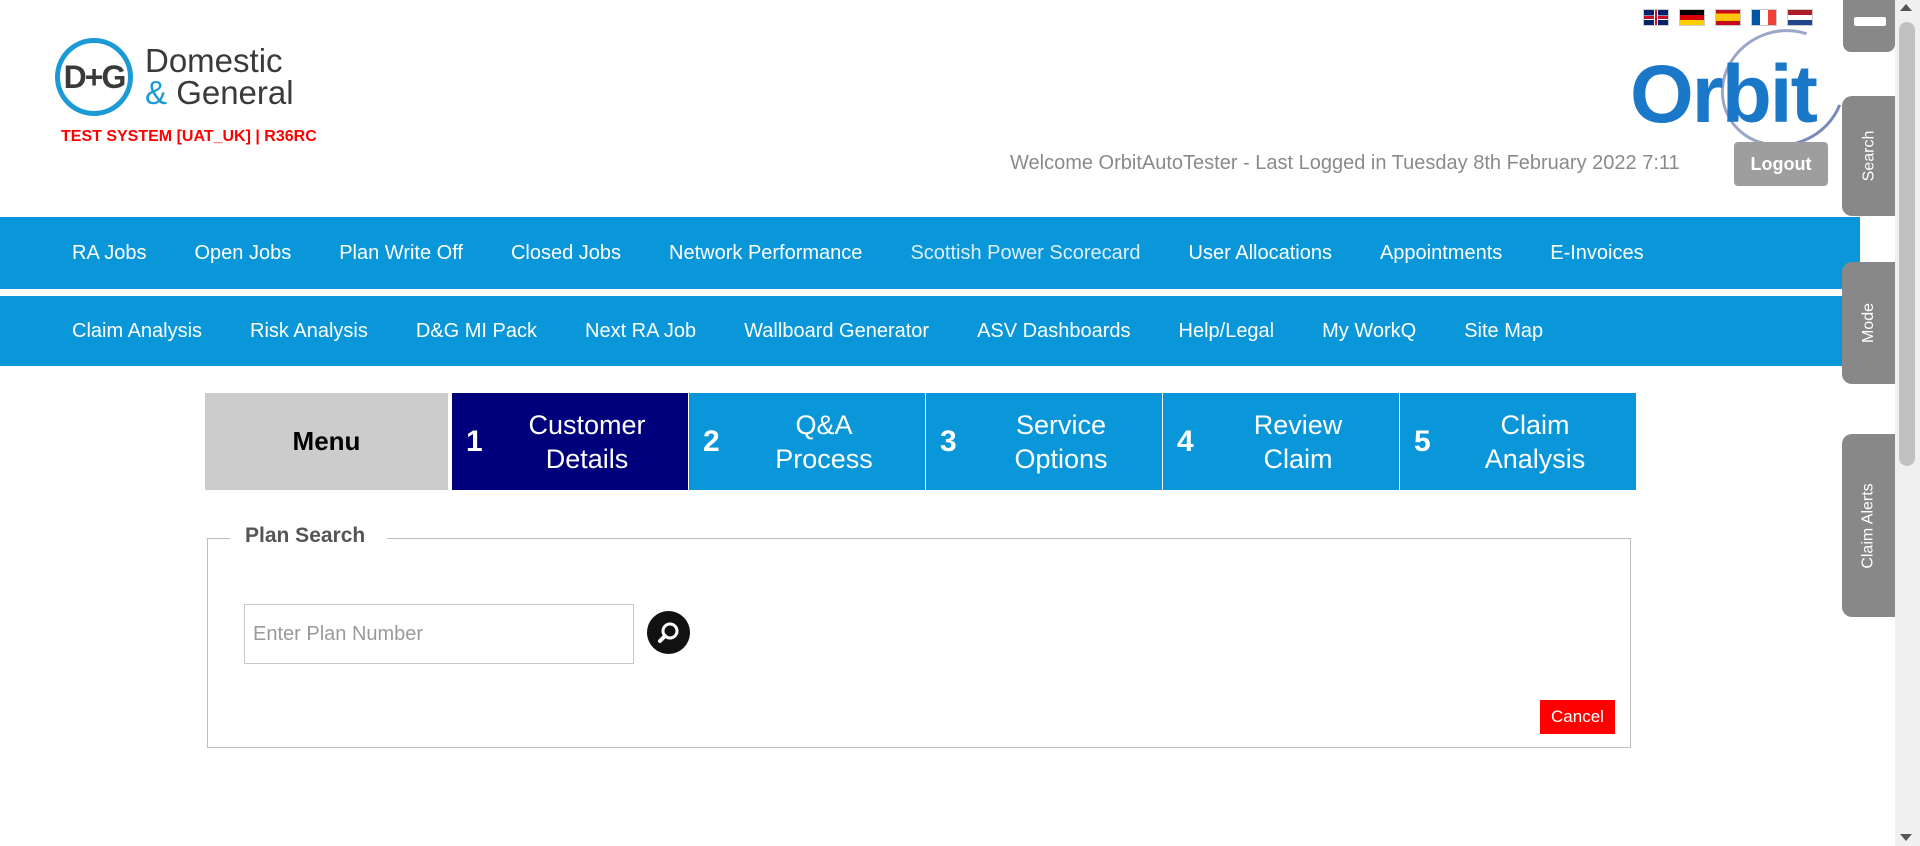 The height and width of the screenshot is (846, 1920). I want to click on step-number: 1, so click(474, 441).